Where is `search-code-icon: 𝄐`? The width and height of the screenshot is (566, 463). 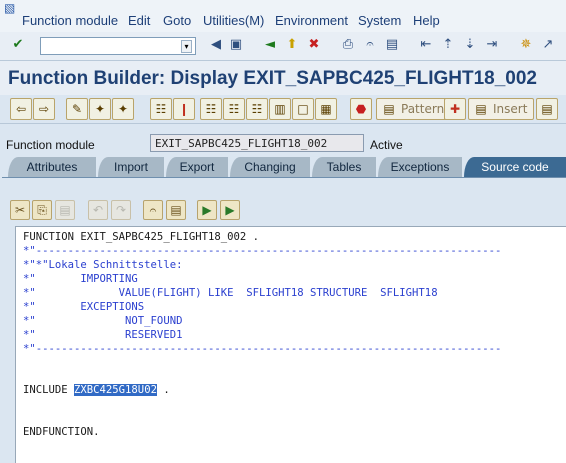 search-code-icon: 𝄐 is located at coordinates (153, 210).